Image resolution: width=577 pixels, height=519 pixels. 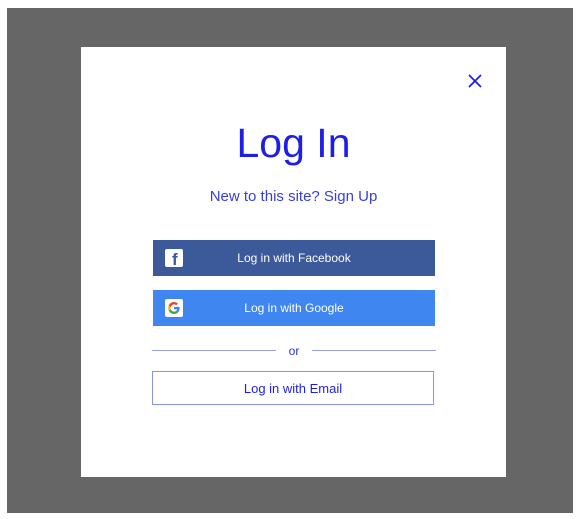 I want to click on signup-prompt: New to this site? Sign Up, so click(x=293, y=197).